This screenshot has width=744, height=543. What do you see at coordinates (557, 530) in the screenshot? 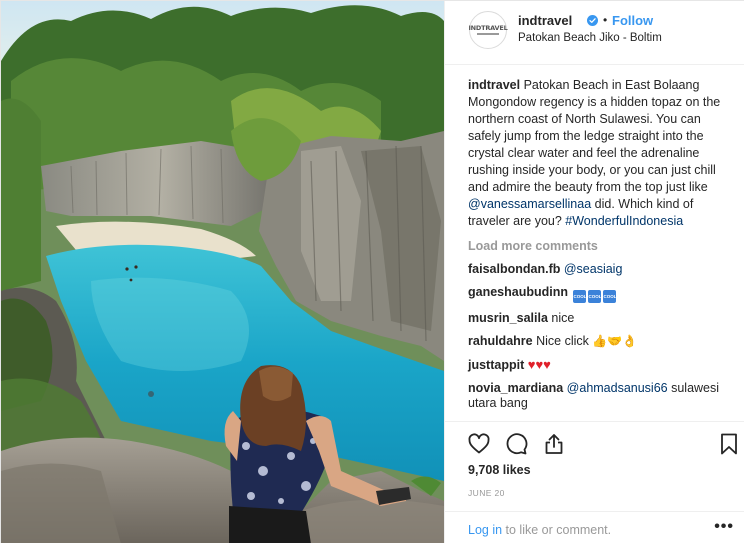
I see `login-prompt-text: to like or comment.` at bounding box center [557, 530].